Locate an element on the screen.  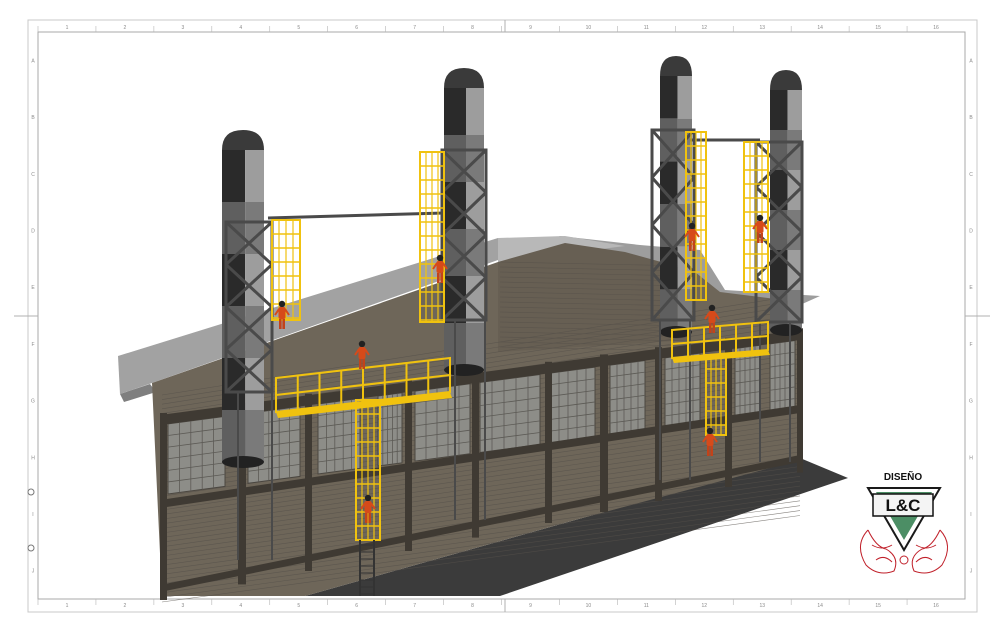
ruler-right-label: D is located at coordinates (971, 231).